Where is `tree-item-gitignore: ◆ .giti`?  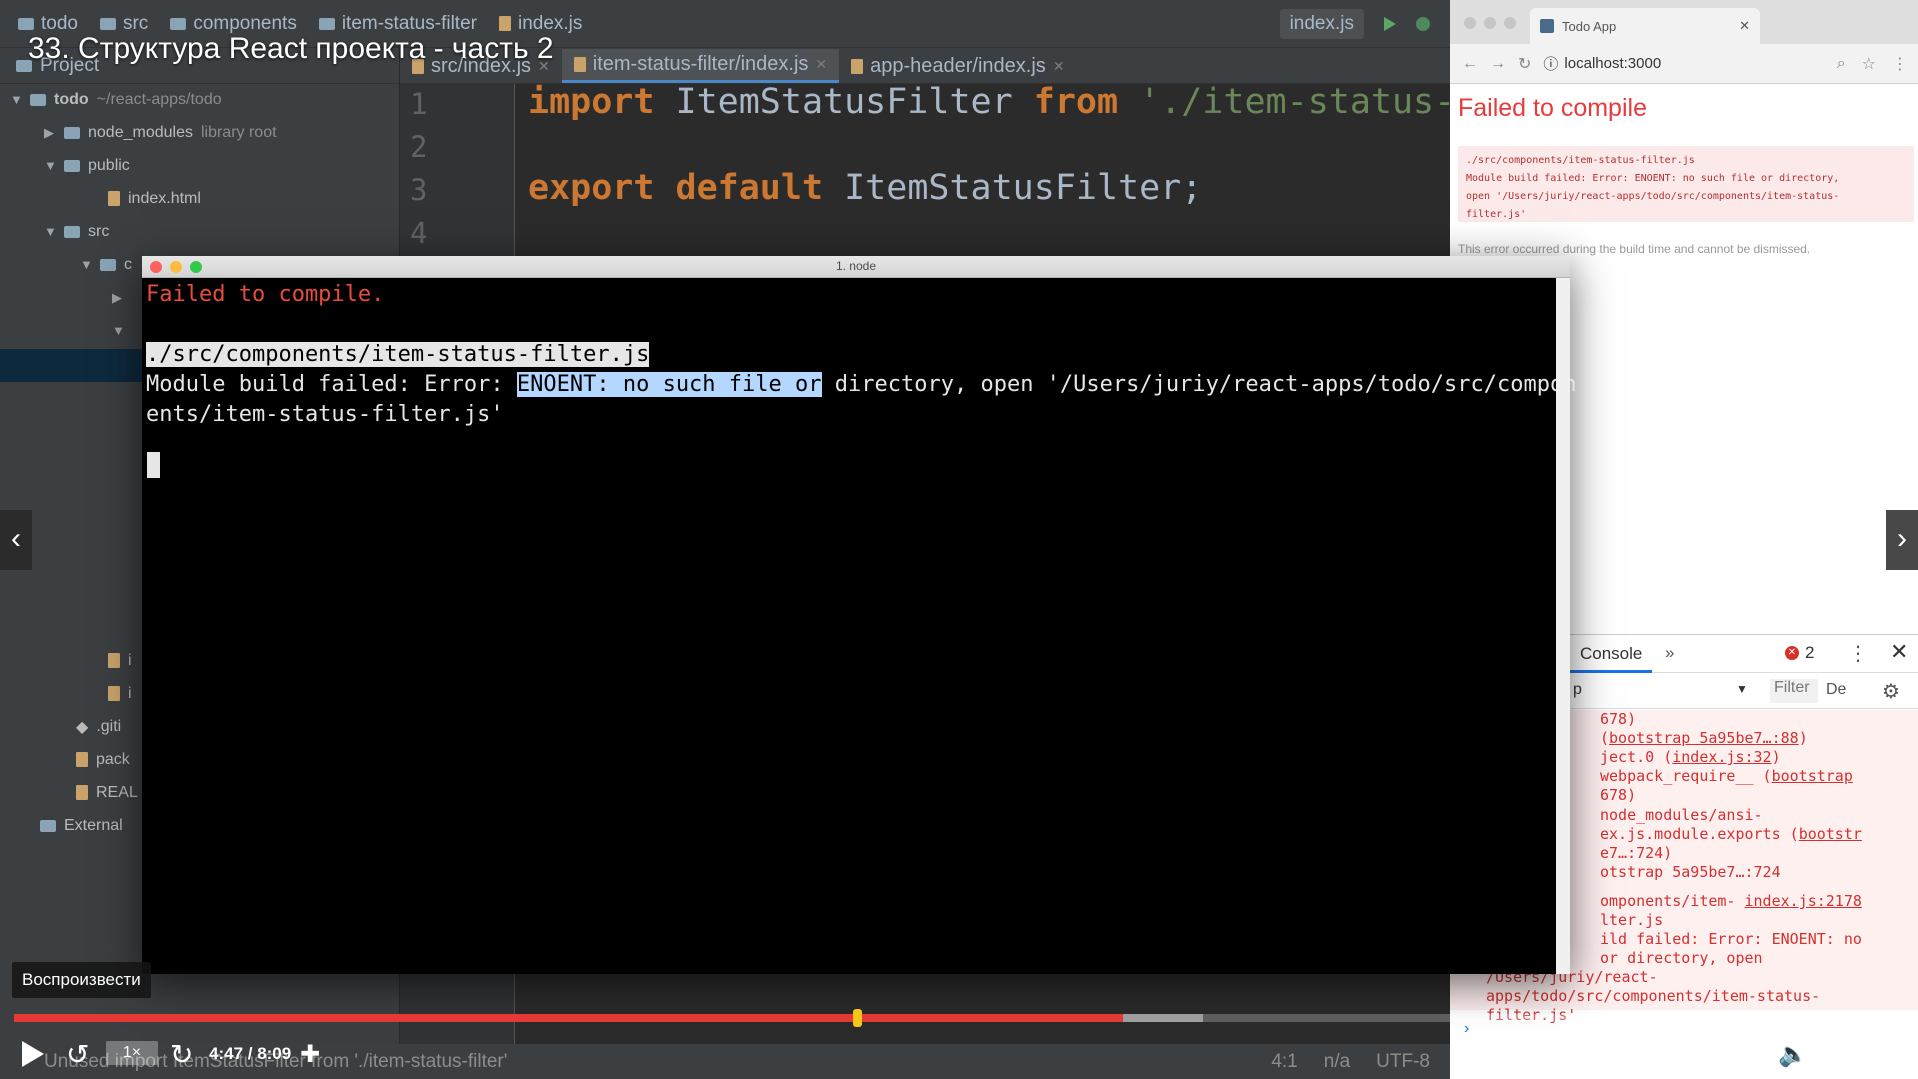
tree-item-gitignore: ◆ .giti is located at coordinates (98, 726).